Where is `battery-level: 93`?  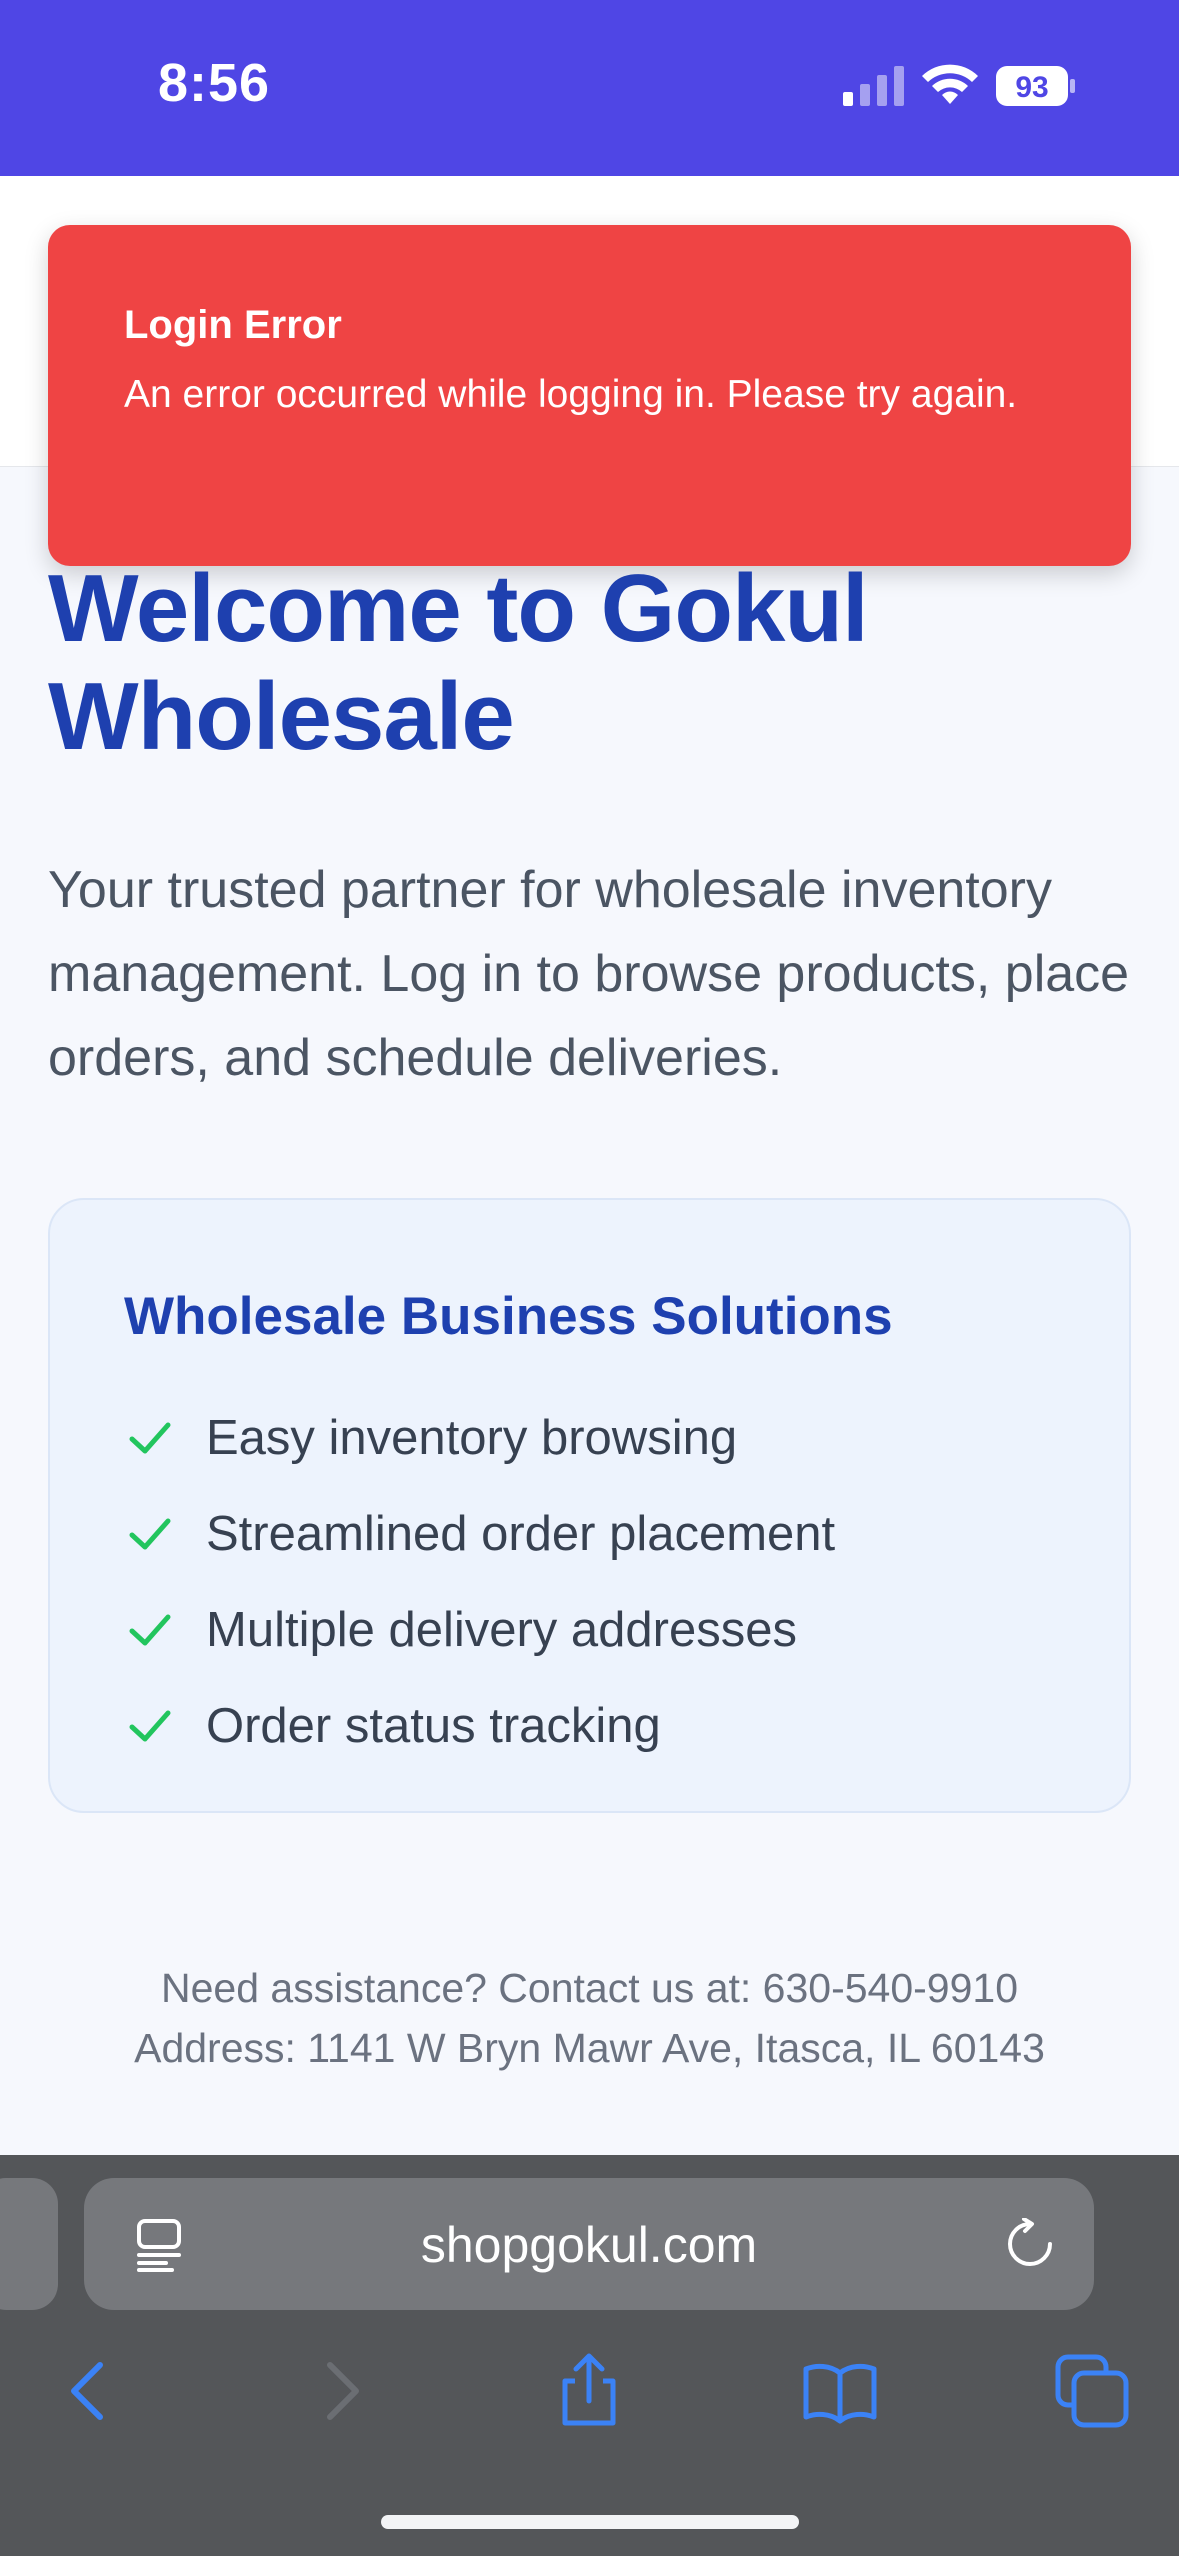
battery-level: 93 is located at coordinates (1031, 87).